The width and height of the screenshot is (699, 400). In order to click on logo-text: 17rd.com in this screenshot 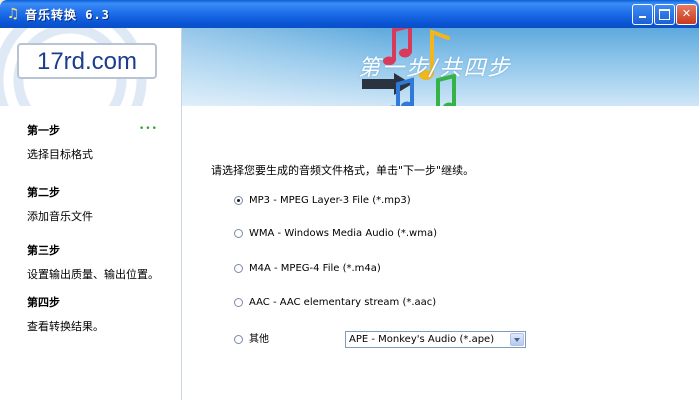, I will do `click(87, 61)`.